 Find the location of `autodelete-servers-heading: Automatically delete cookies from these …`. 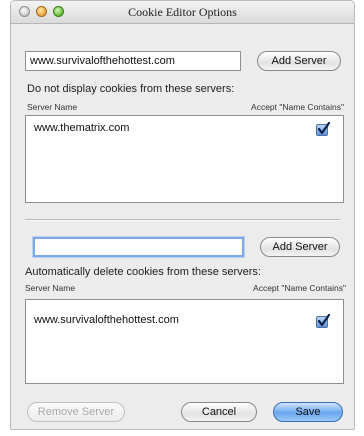

autodelete-servers-heading: Automatically delete cookies from these … is located at coordinates (143, 272).